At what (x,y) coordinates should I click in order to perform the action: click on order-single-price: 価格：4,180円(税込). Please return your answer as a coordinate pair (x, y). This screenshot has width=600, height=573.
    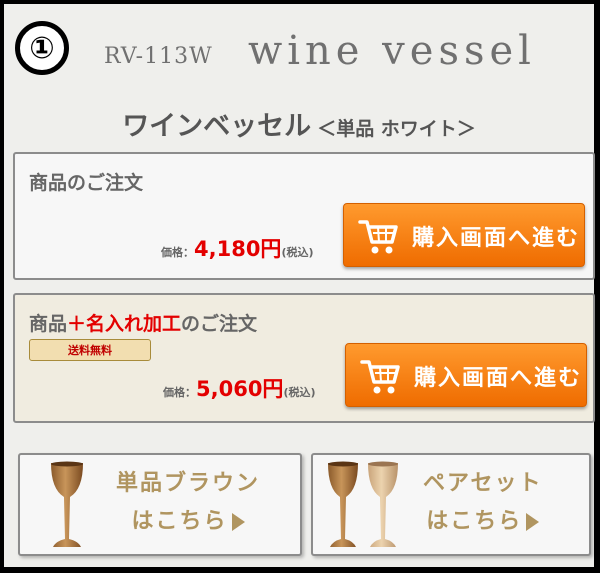
    Looking at the image, I should click on (237, 248).